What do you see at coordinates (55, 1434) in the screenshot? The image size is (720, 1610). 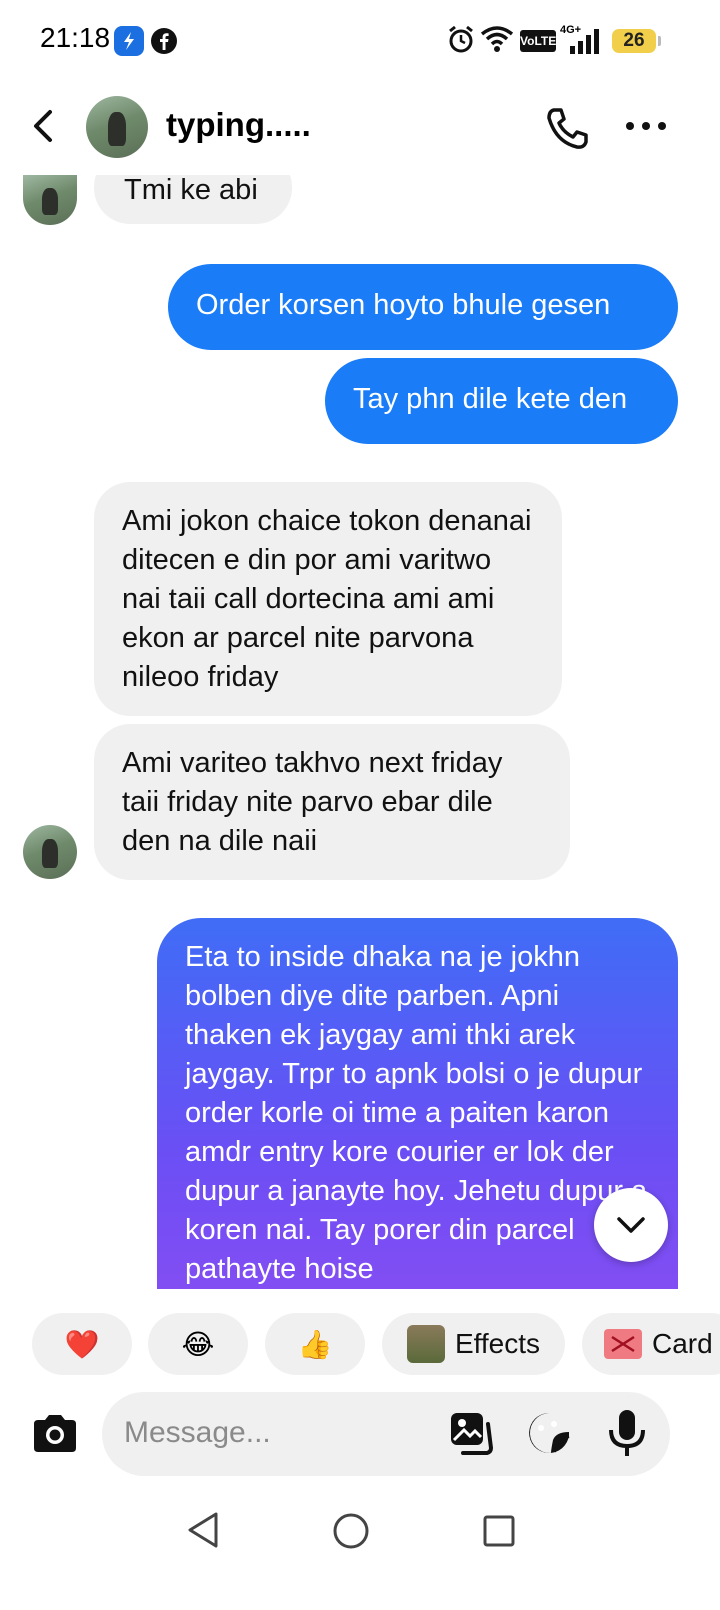 I see `camera-icon` at bounding box center [55, 1434].